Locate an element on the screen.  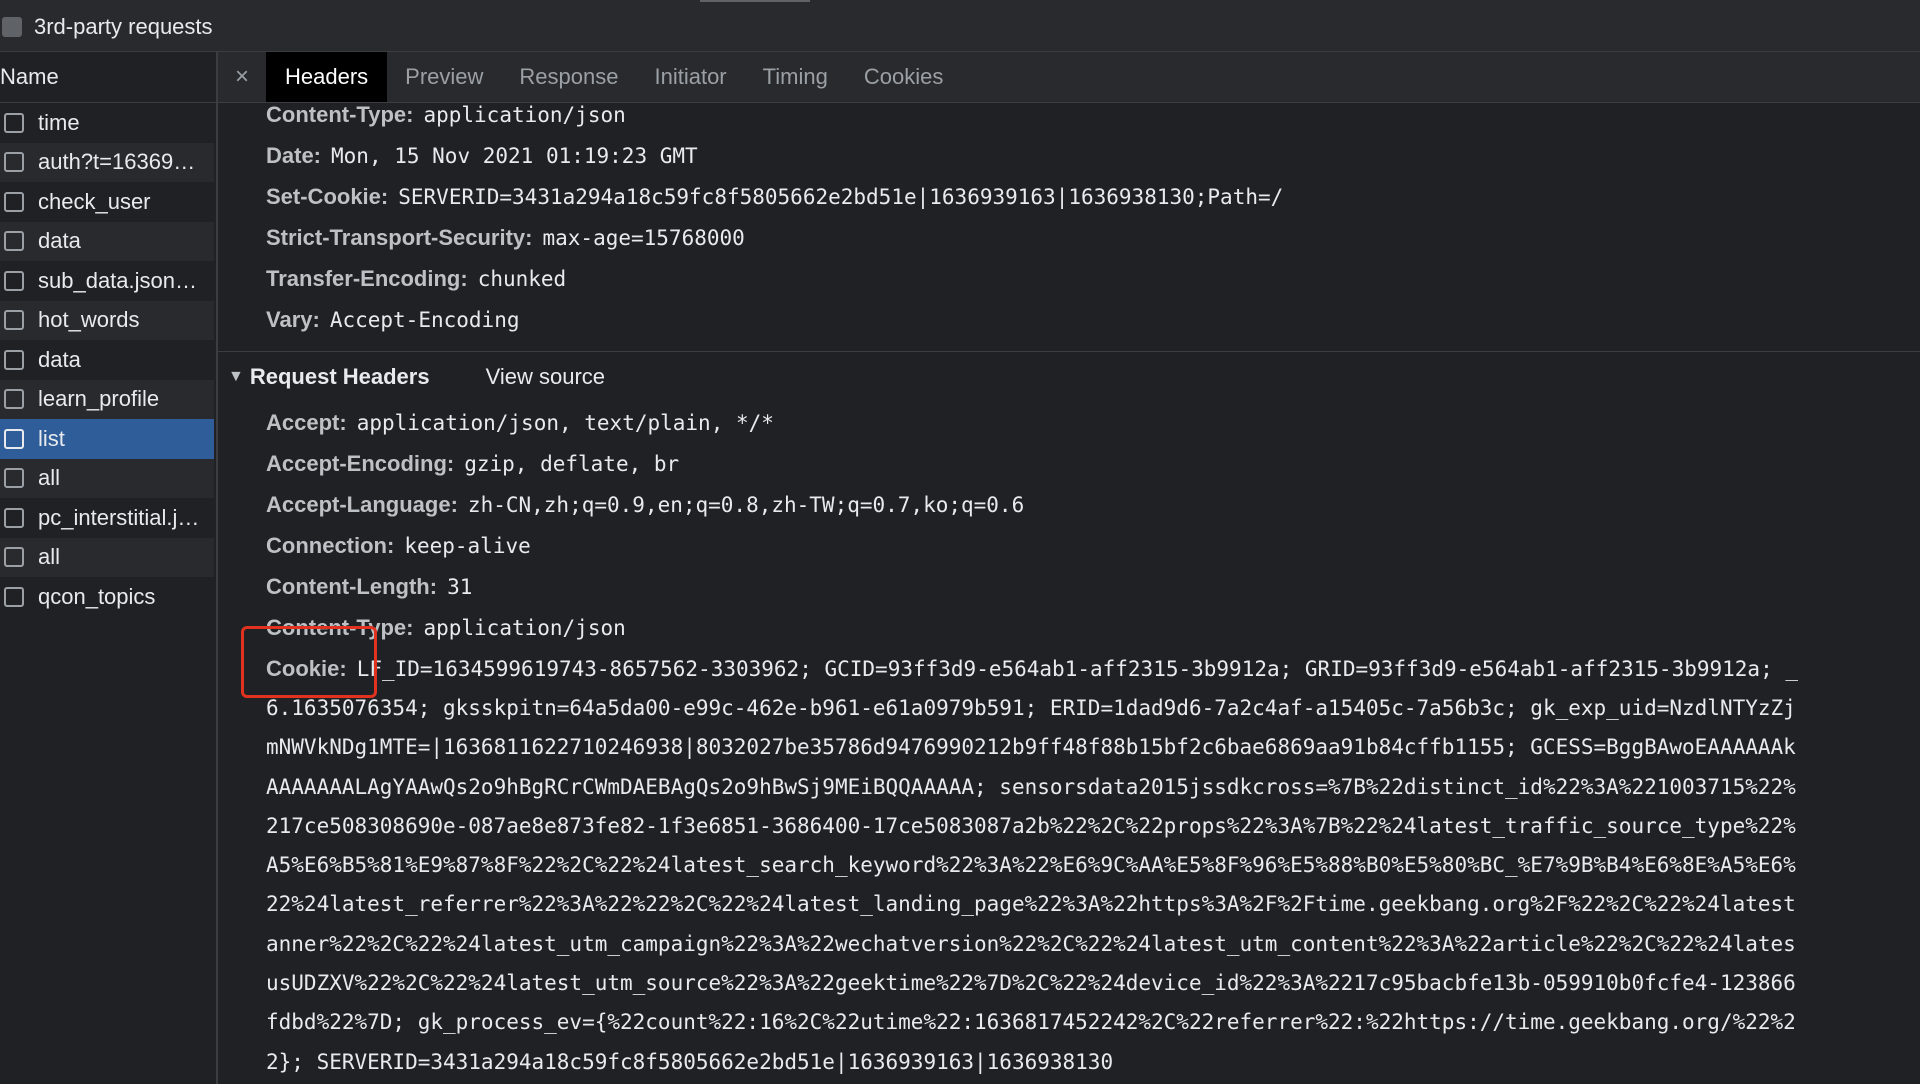
header-key: Connection: is located at coordinates (330, 545).